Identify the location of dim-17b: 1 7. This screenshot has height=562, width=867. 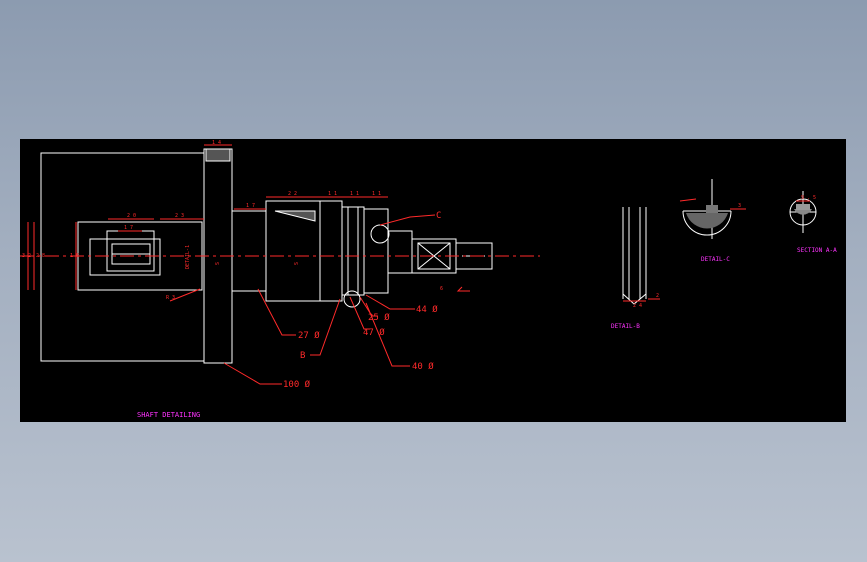
(128, 228).